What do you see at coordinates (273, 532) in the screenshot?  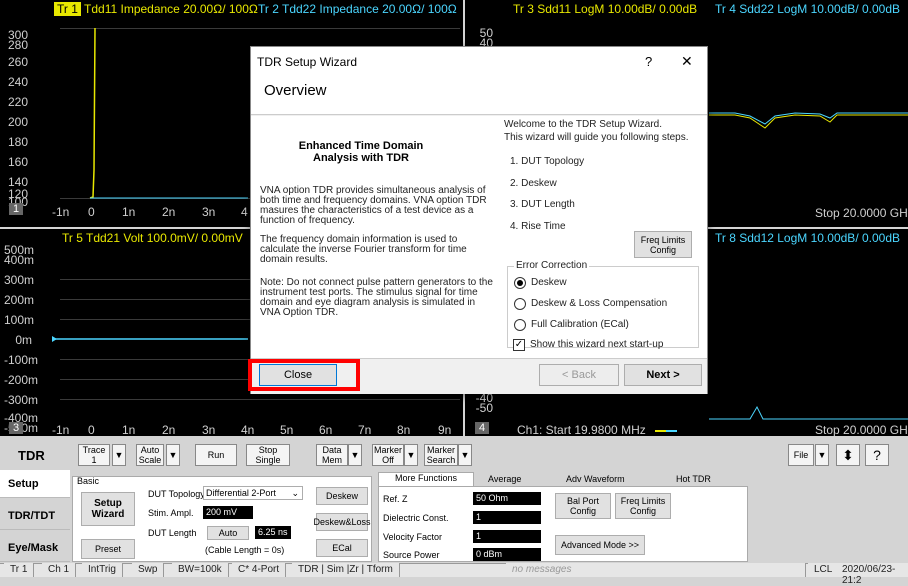 I see `dut-length-field: 6.25 ns` at bounding box center [273, 532].